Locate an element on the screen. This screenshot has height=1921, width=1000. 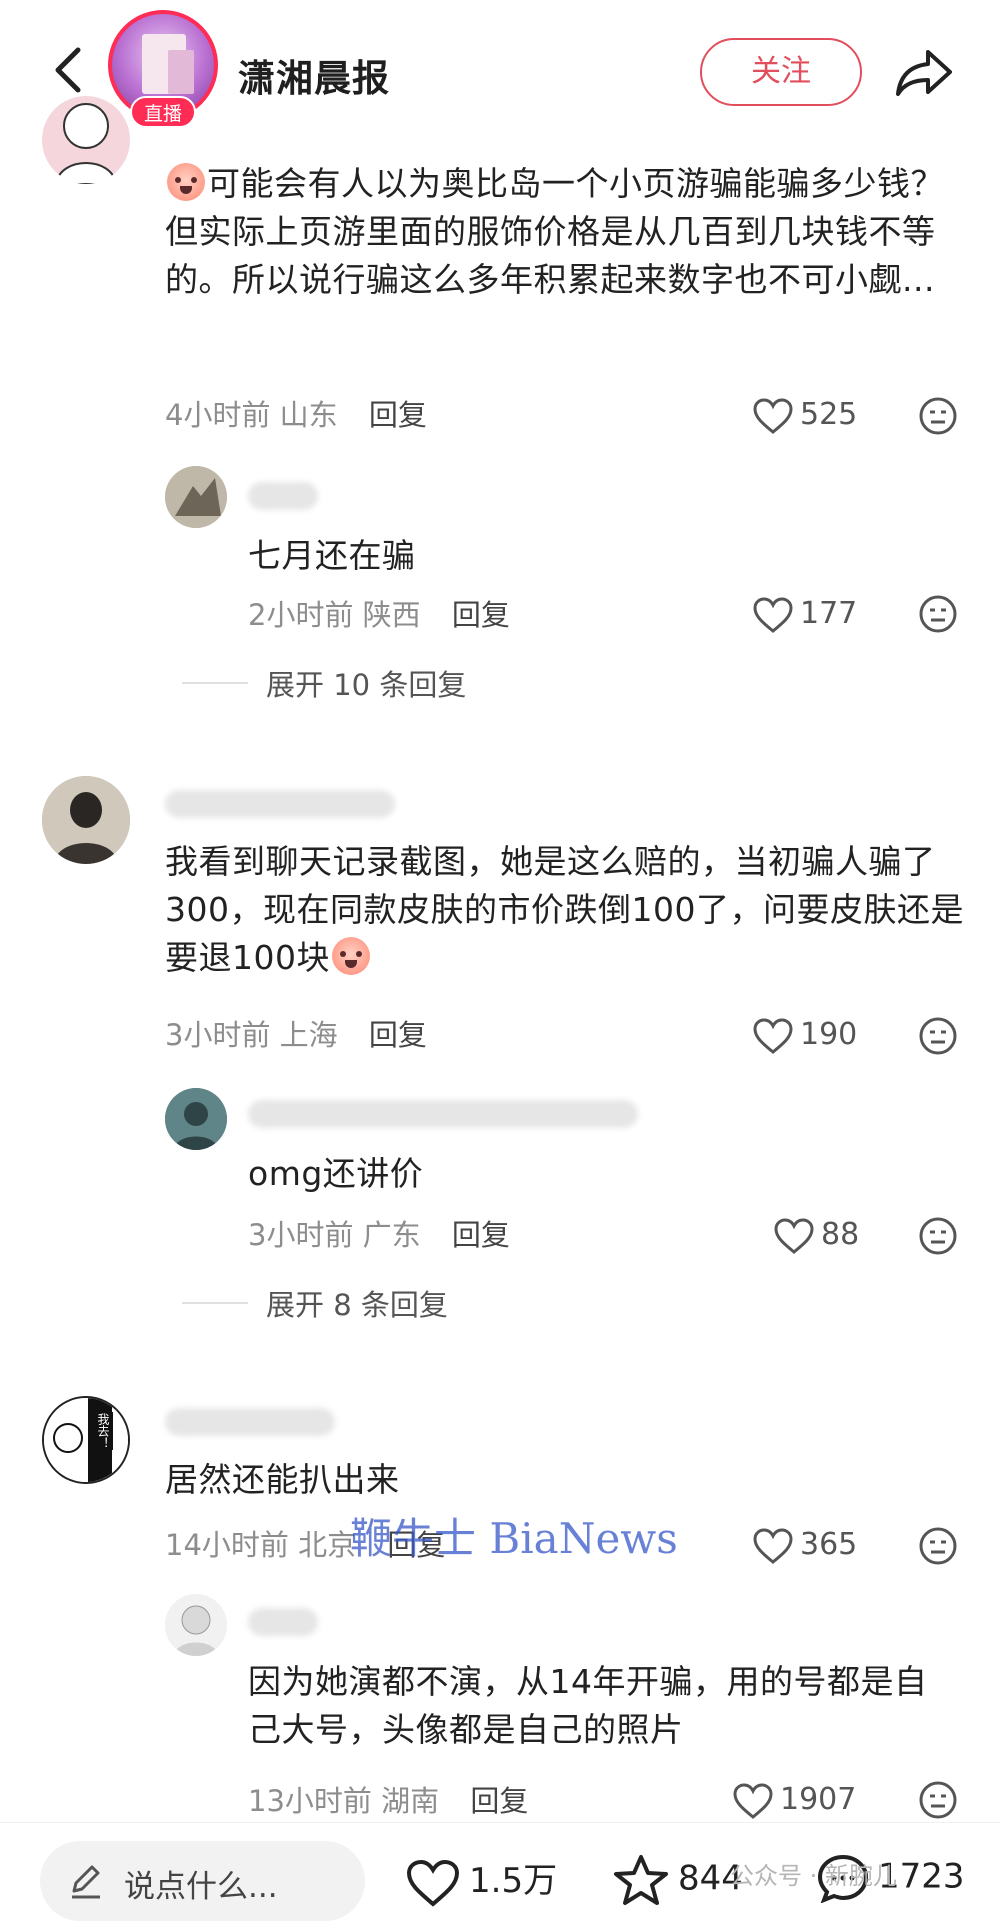
comment-text: 居然还能扒出来 is located at coordinates (282, 1479).